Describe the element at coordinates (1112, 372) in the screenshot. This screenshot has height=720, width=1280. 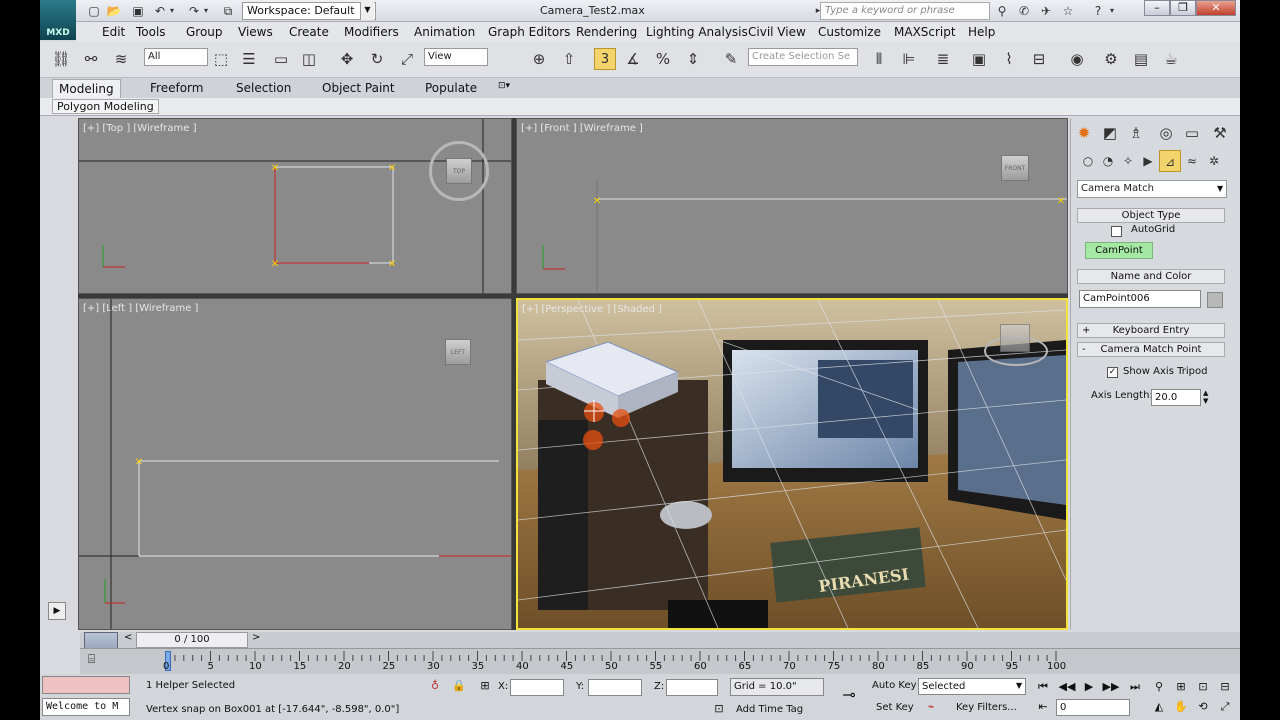
I see `show-axis-tripod-checkbox: ✓` at that location.